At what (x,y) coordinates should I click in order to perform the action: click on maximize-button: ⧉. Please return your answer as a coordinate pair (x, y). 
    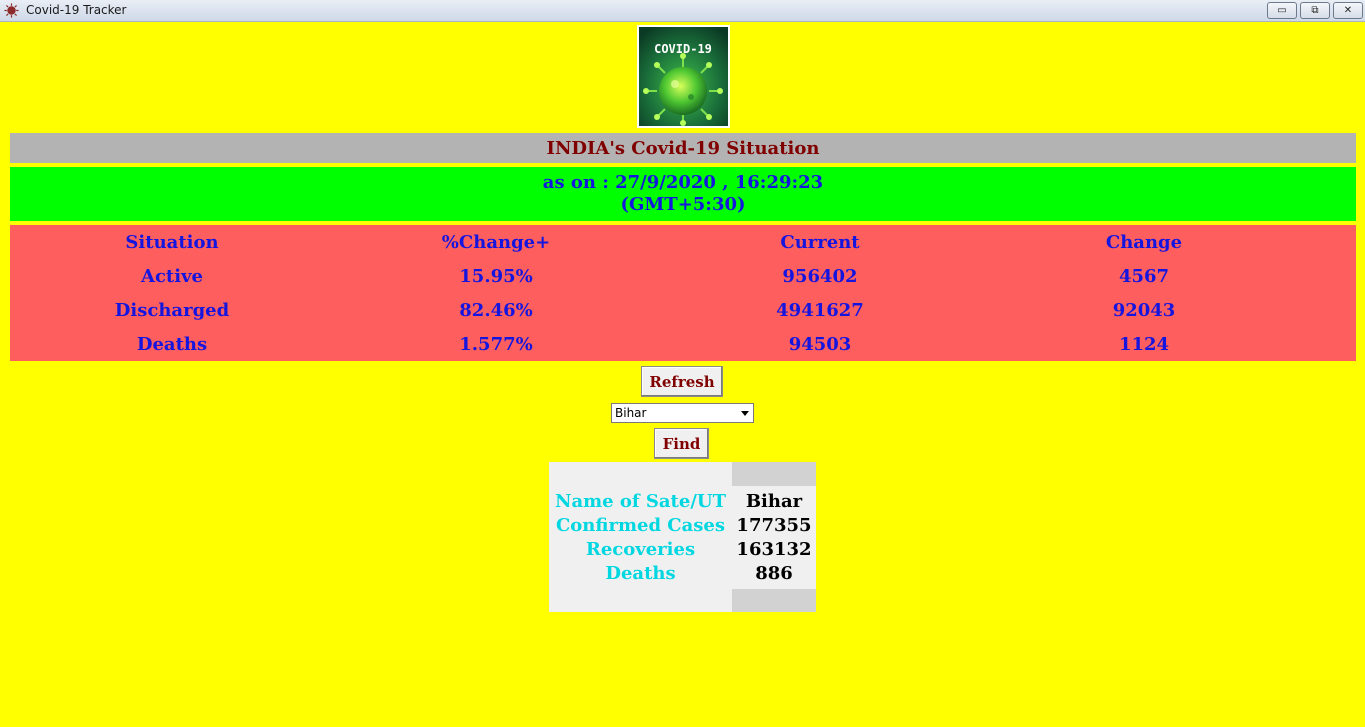
    Looking at the image, I should click on (1315, 10).